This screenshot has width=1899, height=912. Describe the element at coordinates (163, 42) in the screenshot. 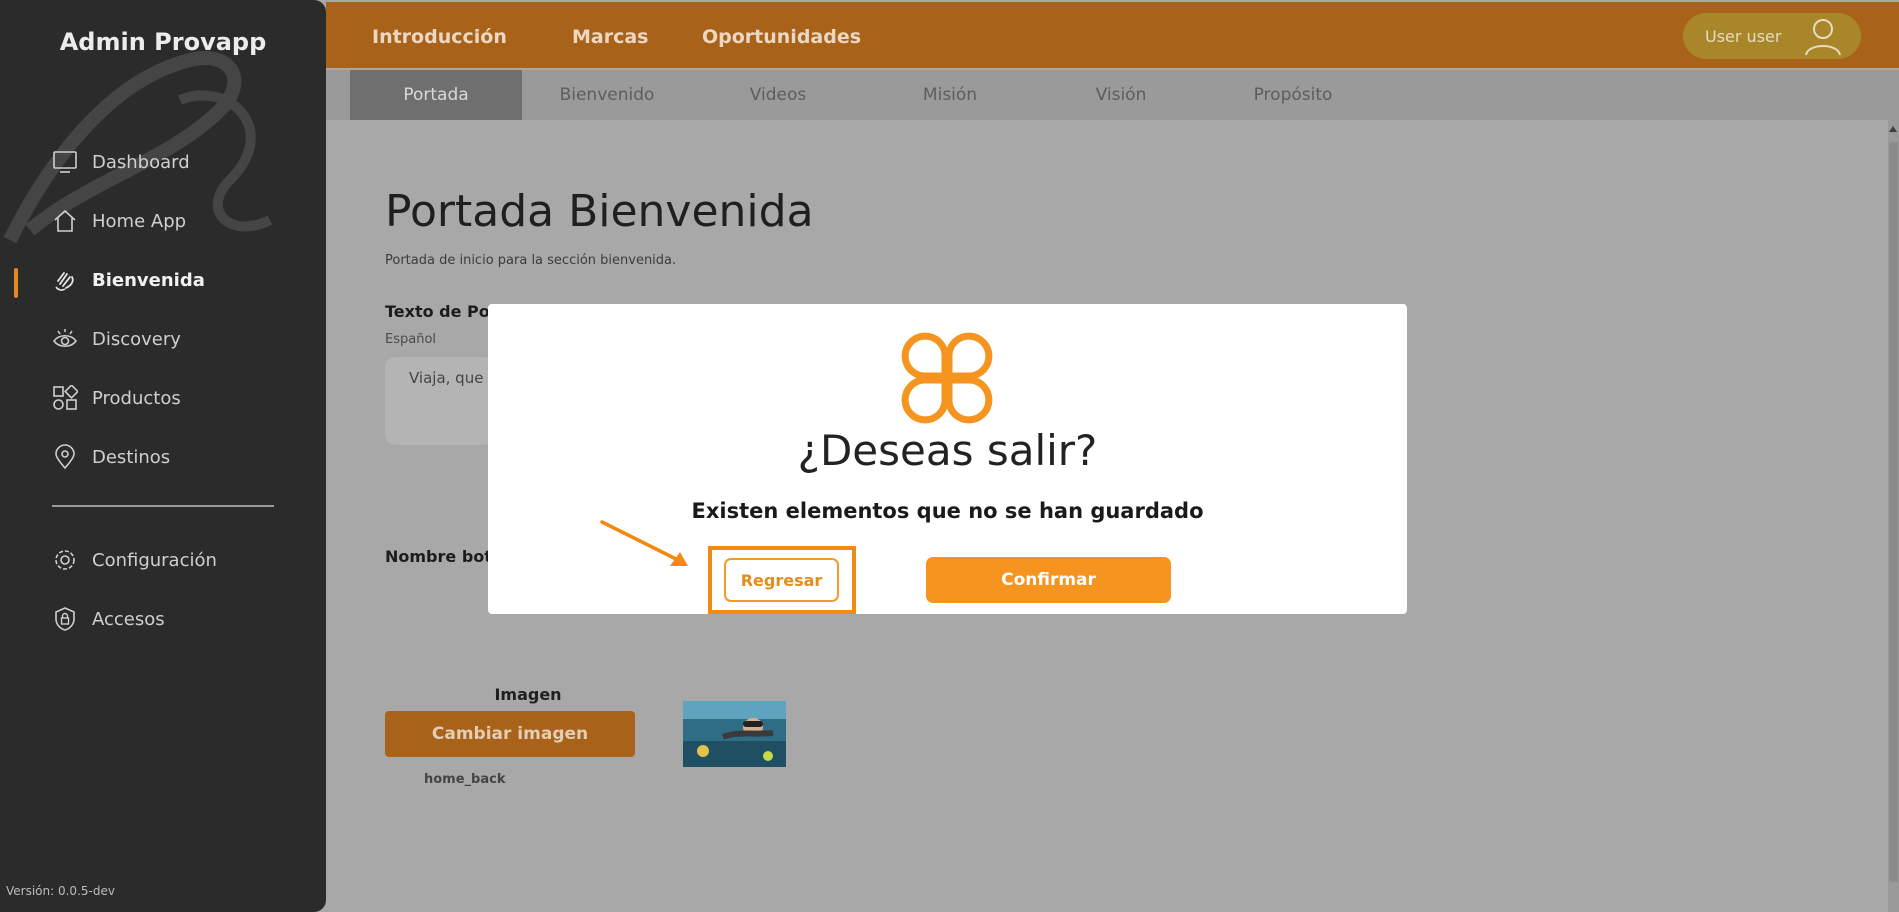

I see `app-brand: Admin Provapp` at that location.